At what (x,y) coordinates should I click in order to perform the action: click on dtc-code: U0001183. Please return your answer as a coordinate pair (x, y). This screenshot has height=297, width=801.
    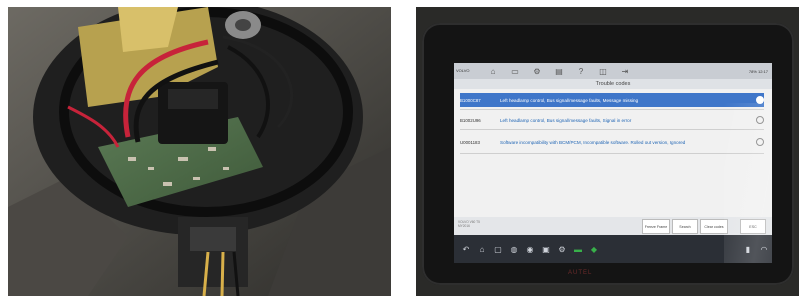
    Looking at the image, I should click on (470, 142).